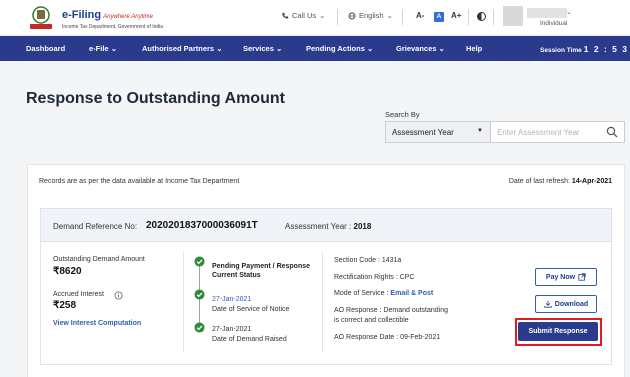  What do you see at coordinates (571, 304) in the screenshot?
I see `download-label: Download` at bounding box center [571, 304].